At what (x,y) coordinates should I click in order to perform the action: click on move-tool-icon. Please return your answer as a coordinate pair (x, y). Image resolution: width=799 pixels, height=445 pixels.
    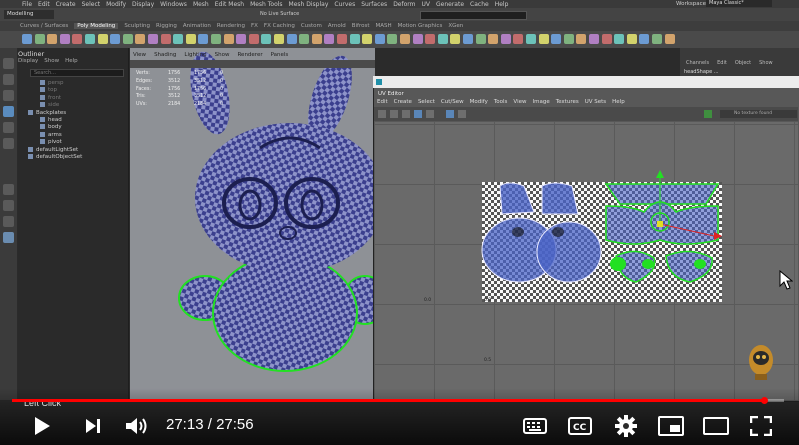
    Looking at the image, I should click on (8, 111).